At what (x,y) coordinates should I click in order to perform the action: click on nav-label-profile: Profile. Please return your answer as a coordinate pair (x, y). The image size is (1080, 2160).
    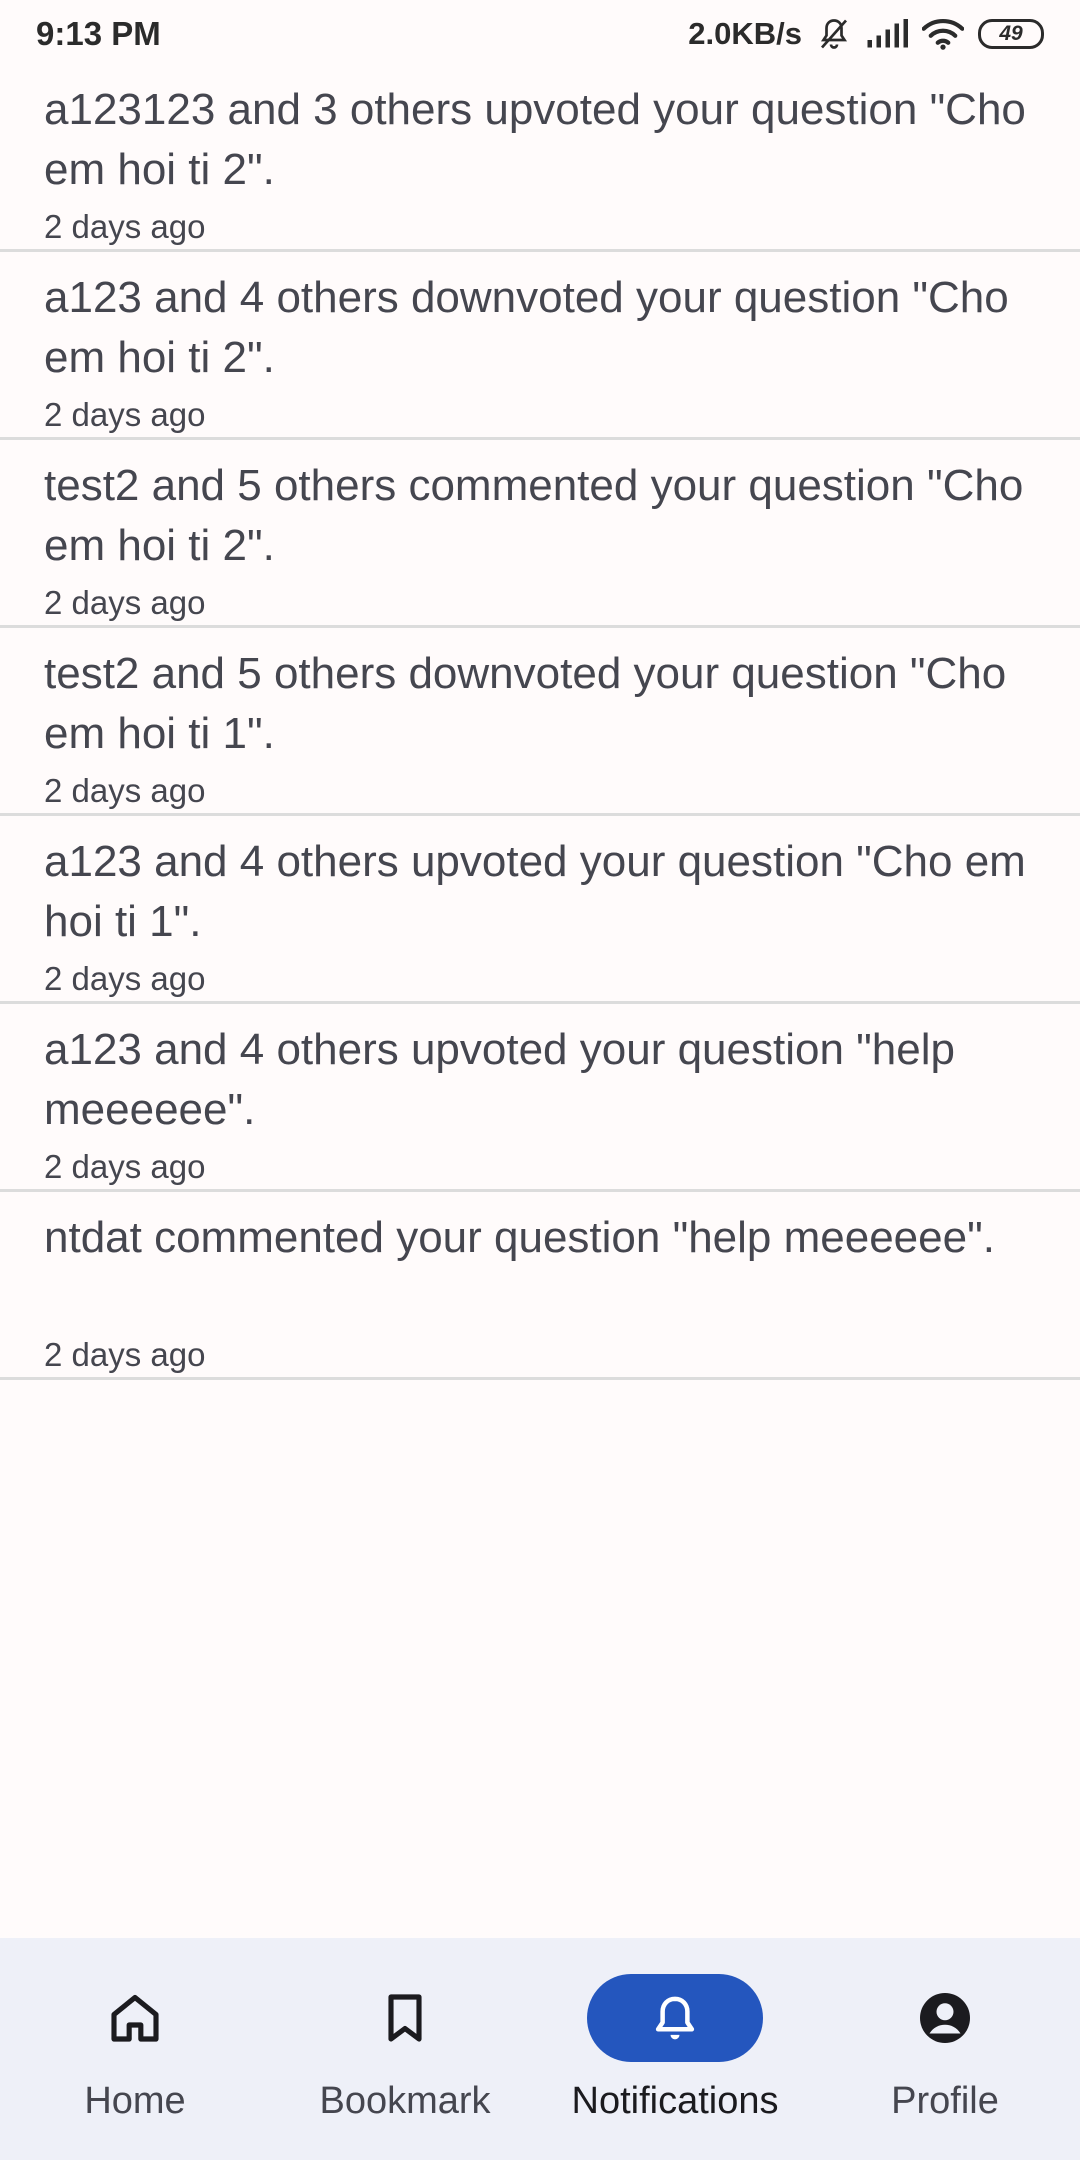
    Looking at the image, I should click on (945, 2101).